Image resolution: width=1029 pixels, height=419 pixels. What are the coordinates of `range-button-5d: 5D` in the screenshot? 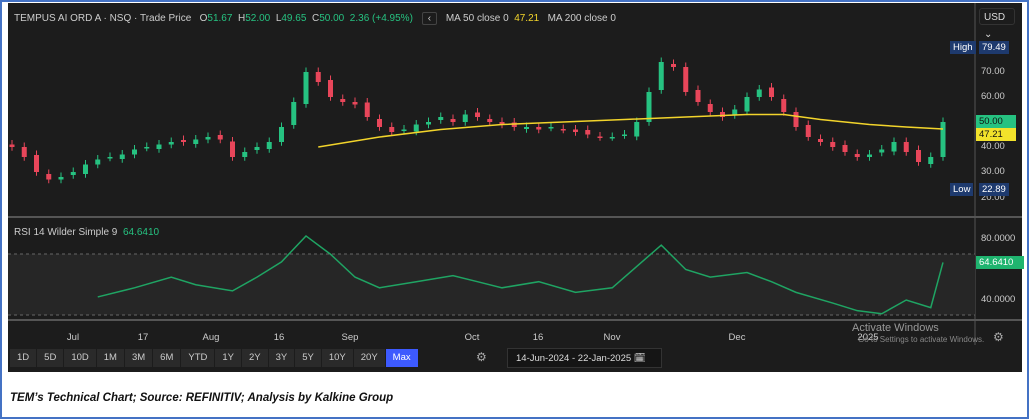 It's located at (50, 358).